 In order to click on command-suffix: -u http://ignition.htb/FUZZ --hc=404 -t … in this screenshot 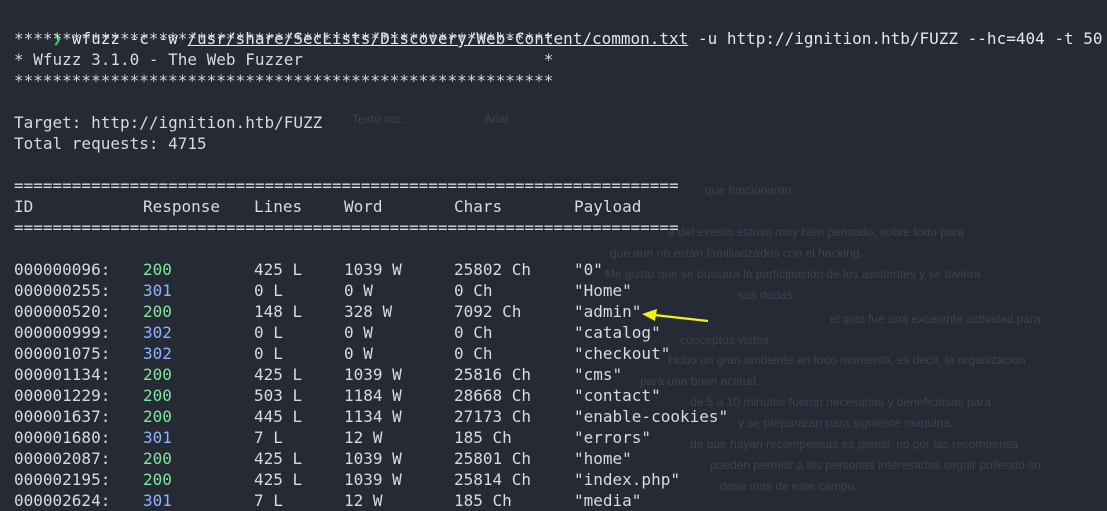, I will do `click(895, 38)`.